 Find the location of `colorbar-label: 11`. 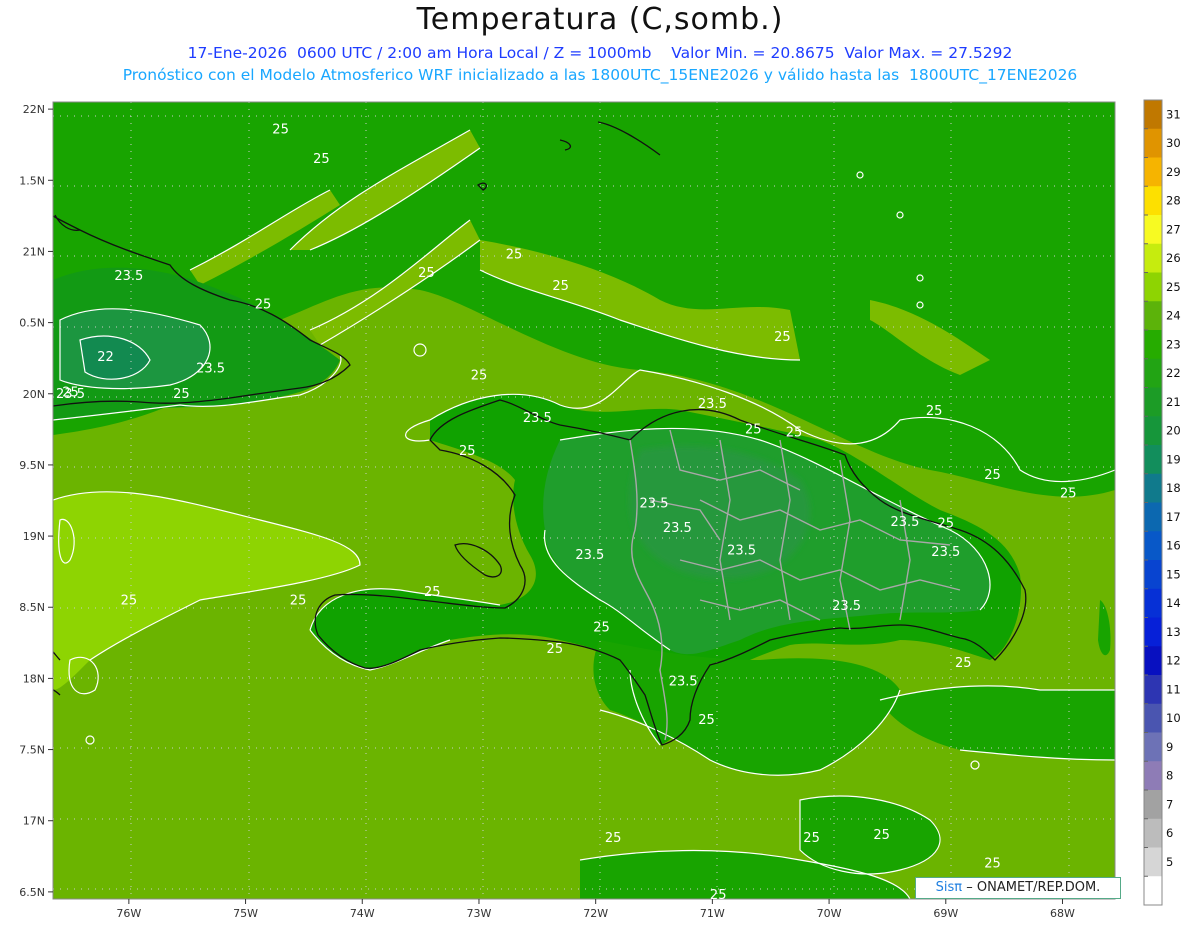

colorbar-label: 11 is located at coordinates (1173, 689).